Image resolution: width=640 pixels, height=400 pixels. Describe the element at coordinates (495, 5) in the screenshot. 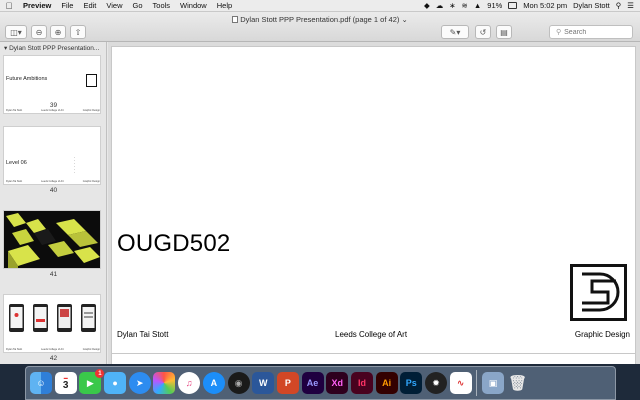

I see `battery-percent: 91%` at that location.